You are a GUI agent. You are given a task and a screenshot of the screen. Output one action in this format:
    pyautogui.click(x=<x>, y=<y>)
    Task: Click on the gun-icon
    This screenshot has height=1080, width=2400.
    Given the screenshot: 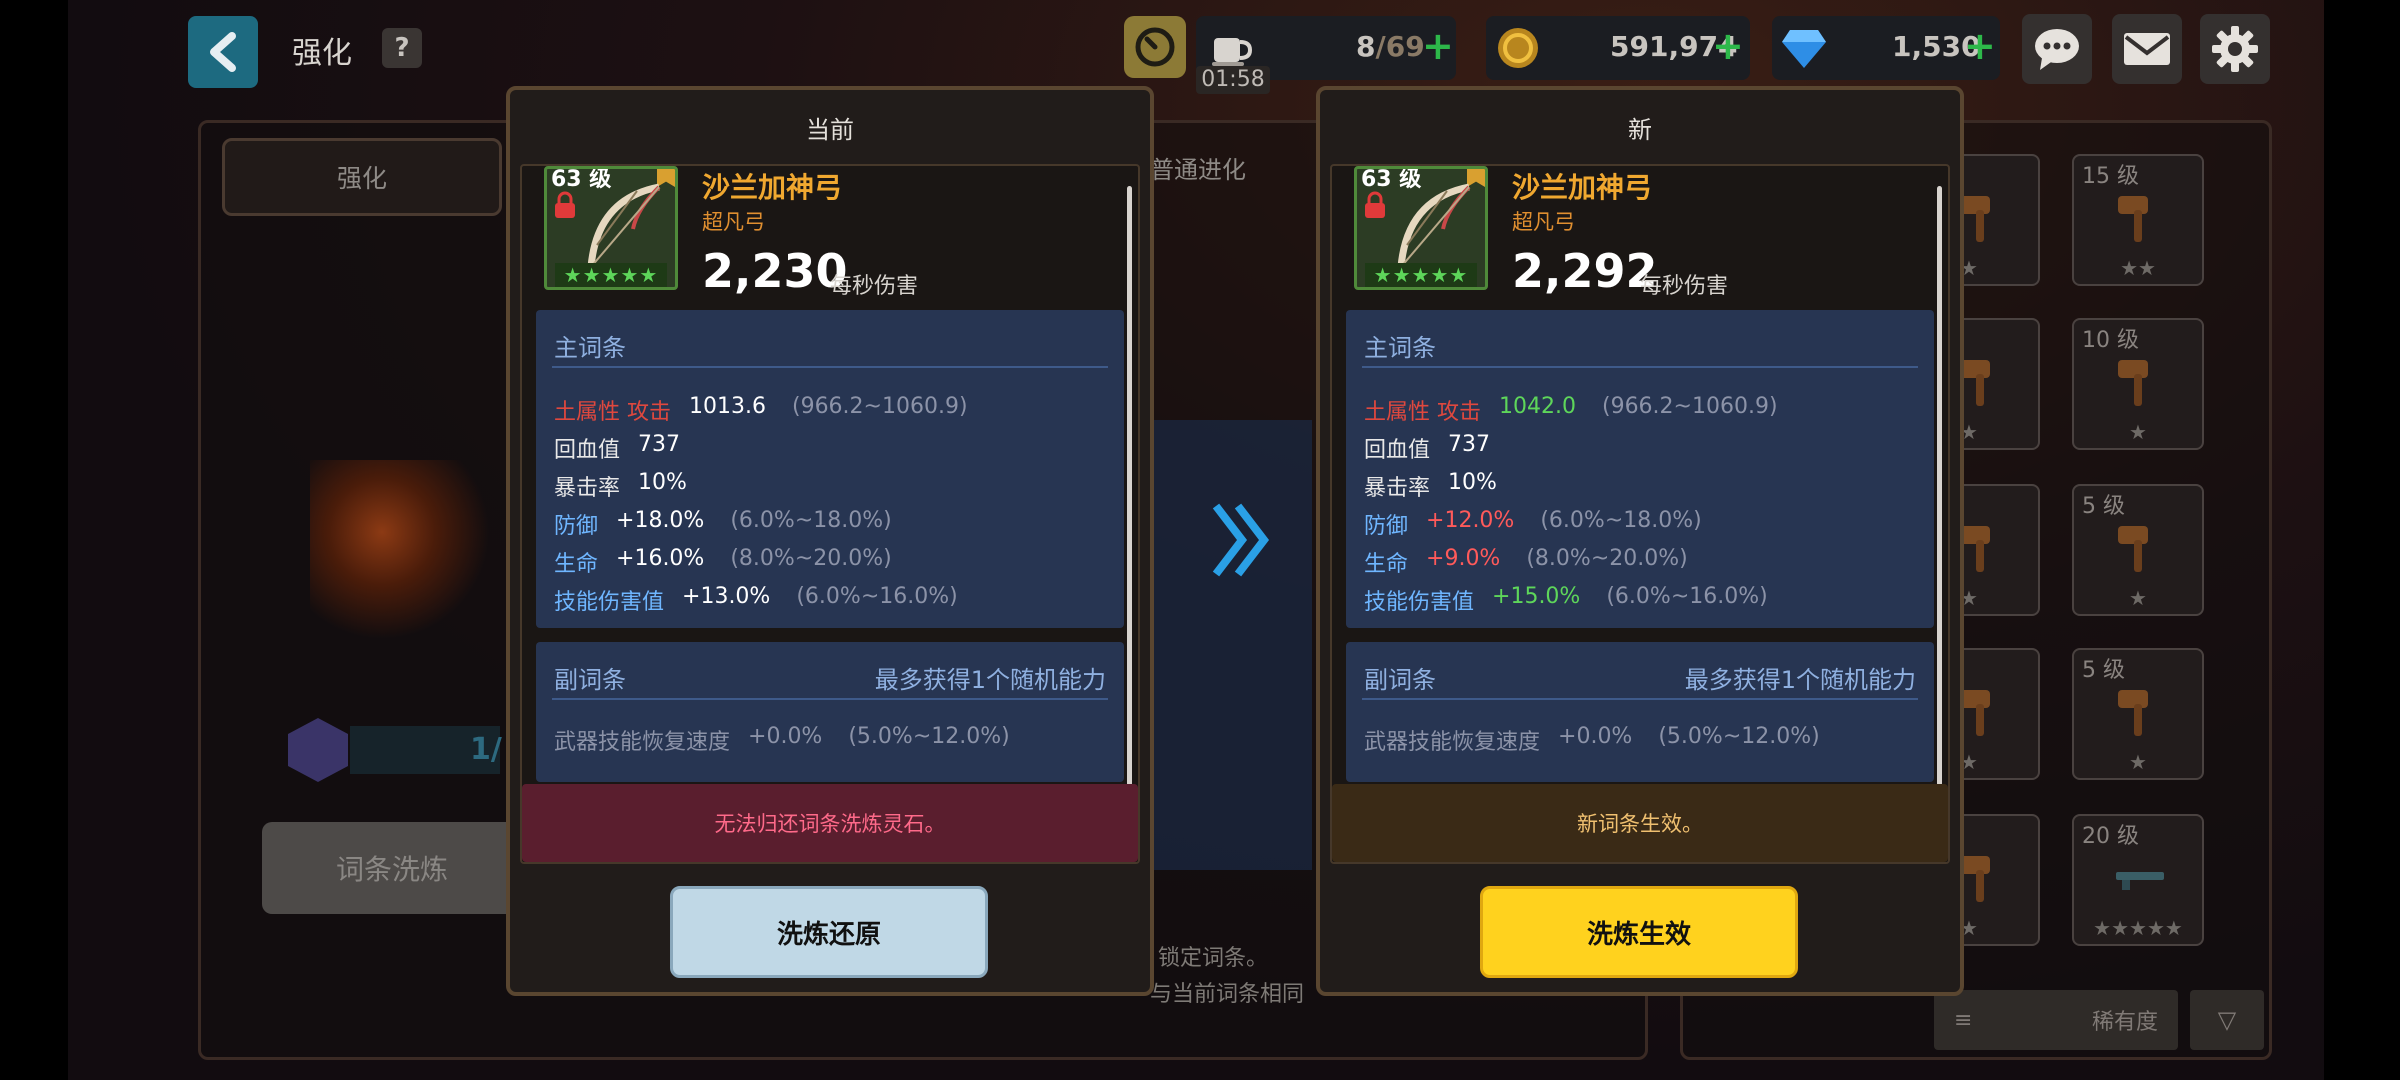 What is the action you would take?
    pyautogui.click(x=2140, y=881)
    